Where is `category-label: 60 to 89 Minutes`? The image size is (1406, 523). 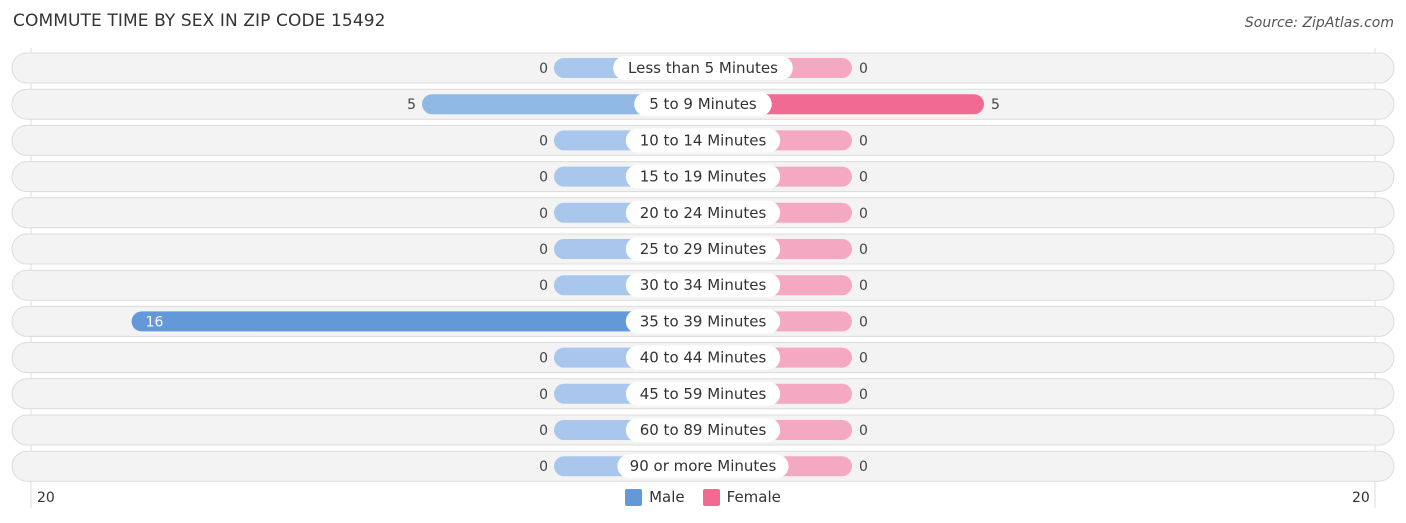
category-label: 60 to 89 Minutes is located at coordinates (703, 430).